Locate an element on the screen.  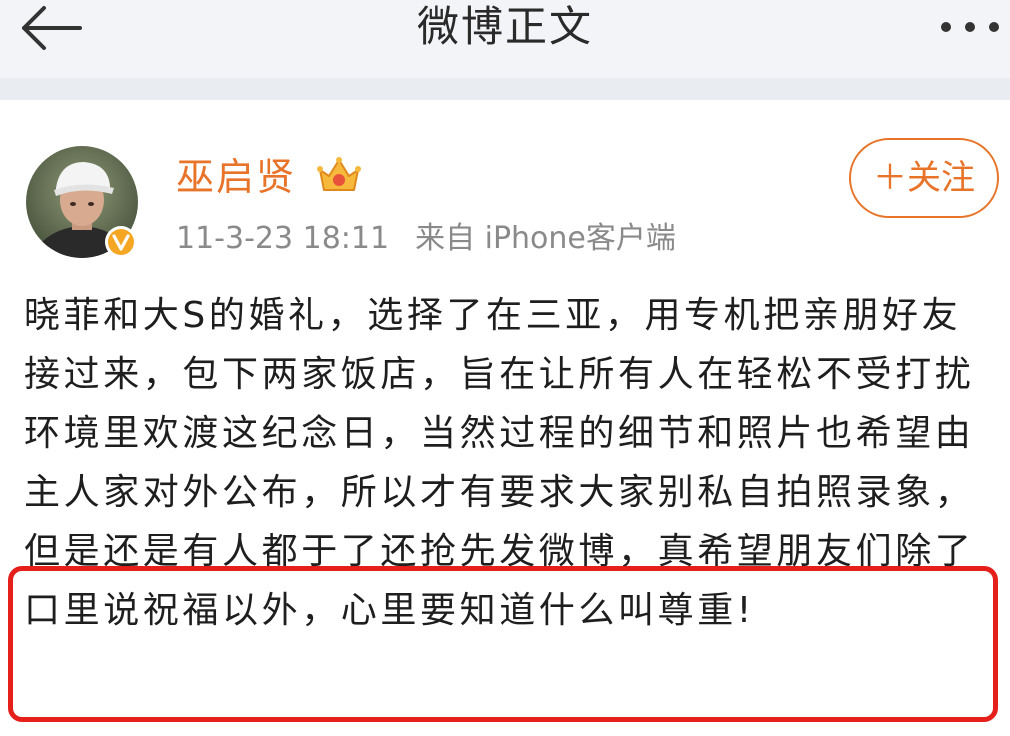
post-meta: 11-3-23 18:11 来自 iPhone客户端 is located at coordinates (426, 239).